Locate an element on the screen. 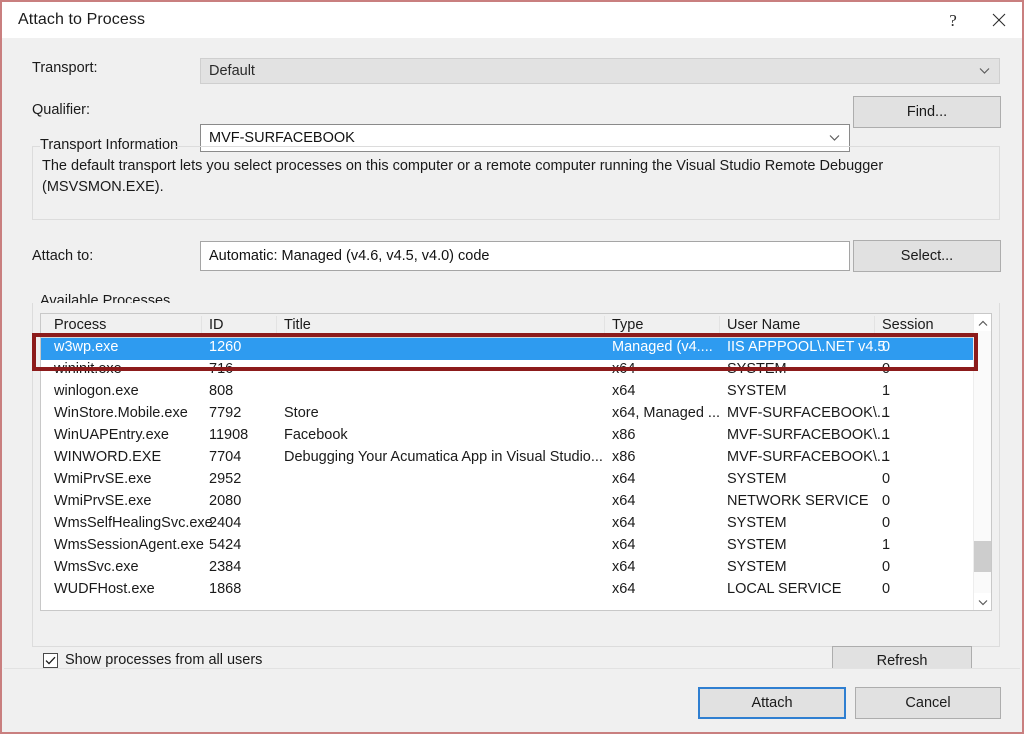 The image size is (1024, 734). process-cell-title: Store is located at coordinates (301, 413).